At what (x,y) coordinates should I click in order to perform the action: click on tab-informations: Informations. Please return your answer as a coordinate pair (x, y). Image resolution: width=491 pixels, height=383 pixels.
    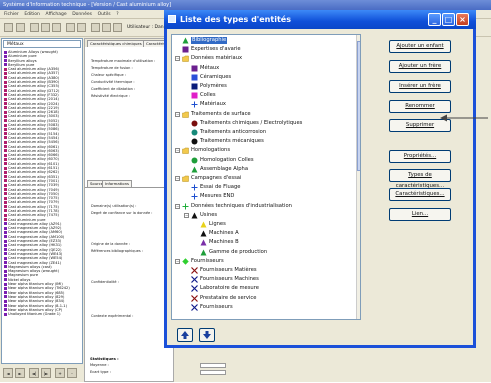
    Looking at the image, I should click on (117, 183).